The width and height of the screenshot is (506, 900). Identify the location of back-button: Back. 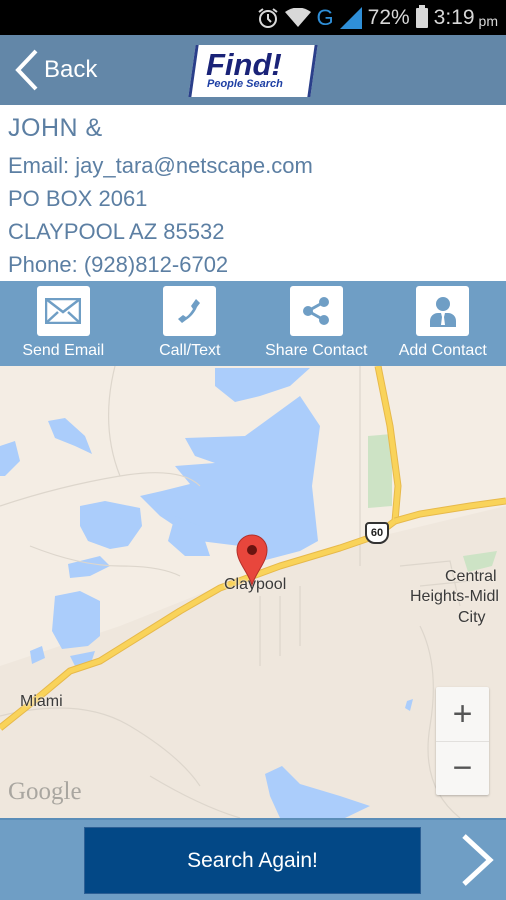
(55, 70).